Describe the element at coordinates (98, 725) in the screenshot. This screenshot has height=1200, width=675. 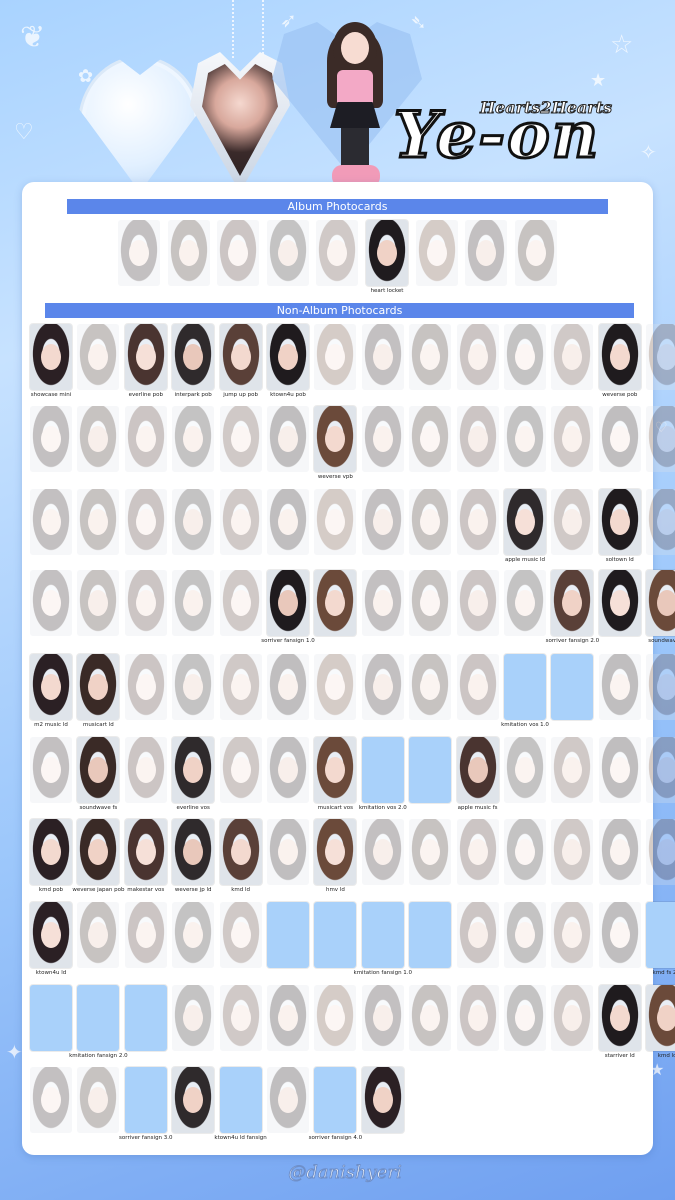
I see `photocard-caption: musicart ld` at that location.